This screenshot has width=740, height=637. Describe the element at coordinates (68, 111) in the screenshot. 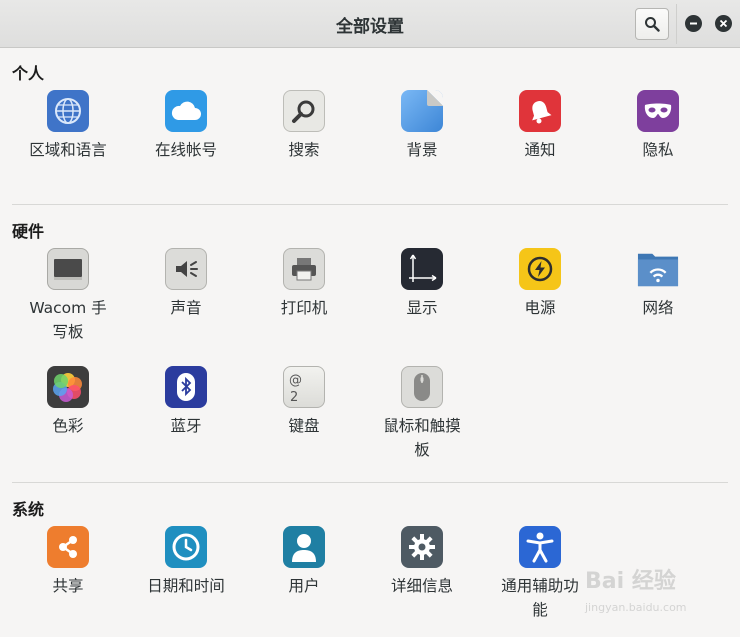

I see `globe-icon` at that location.